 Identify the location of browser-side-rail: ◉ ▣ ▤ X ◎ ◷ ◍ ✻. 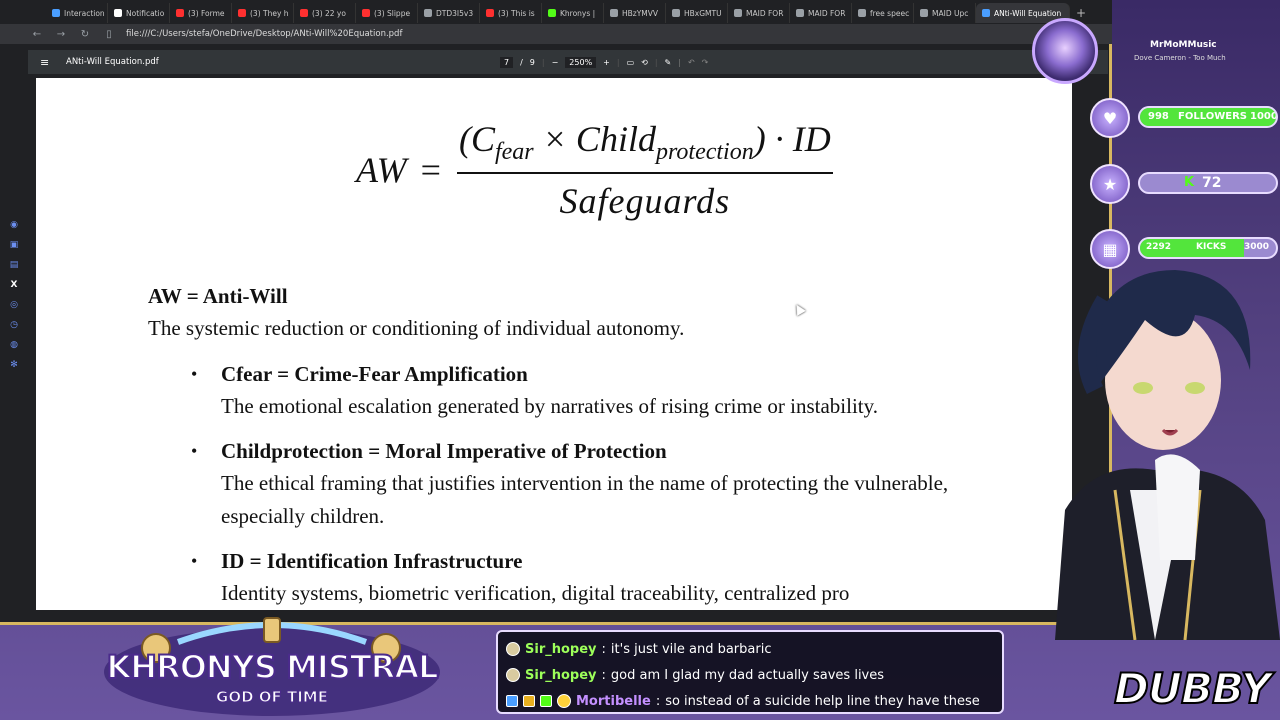
(14, 295).